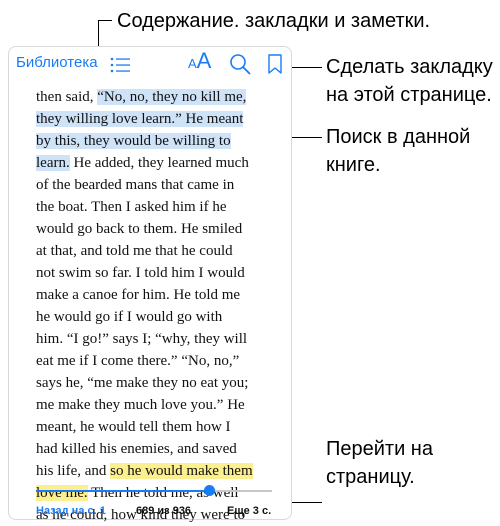  Describe the element at coordinates (139, 229) in the screenshot. I see `text-segment: would go back to them. He smiled` at that location.